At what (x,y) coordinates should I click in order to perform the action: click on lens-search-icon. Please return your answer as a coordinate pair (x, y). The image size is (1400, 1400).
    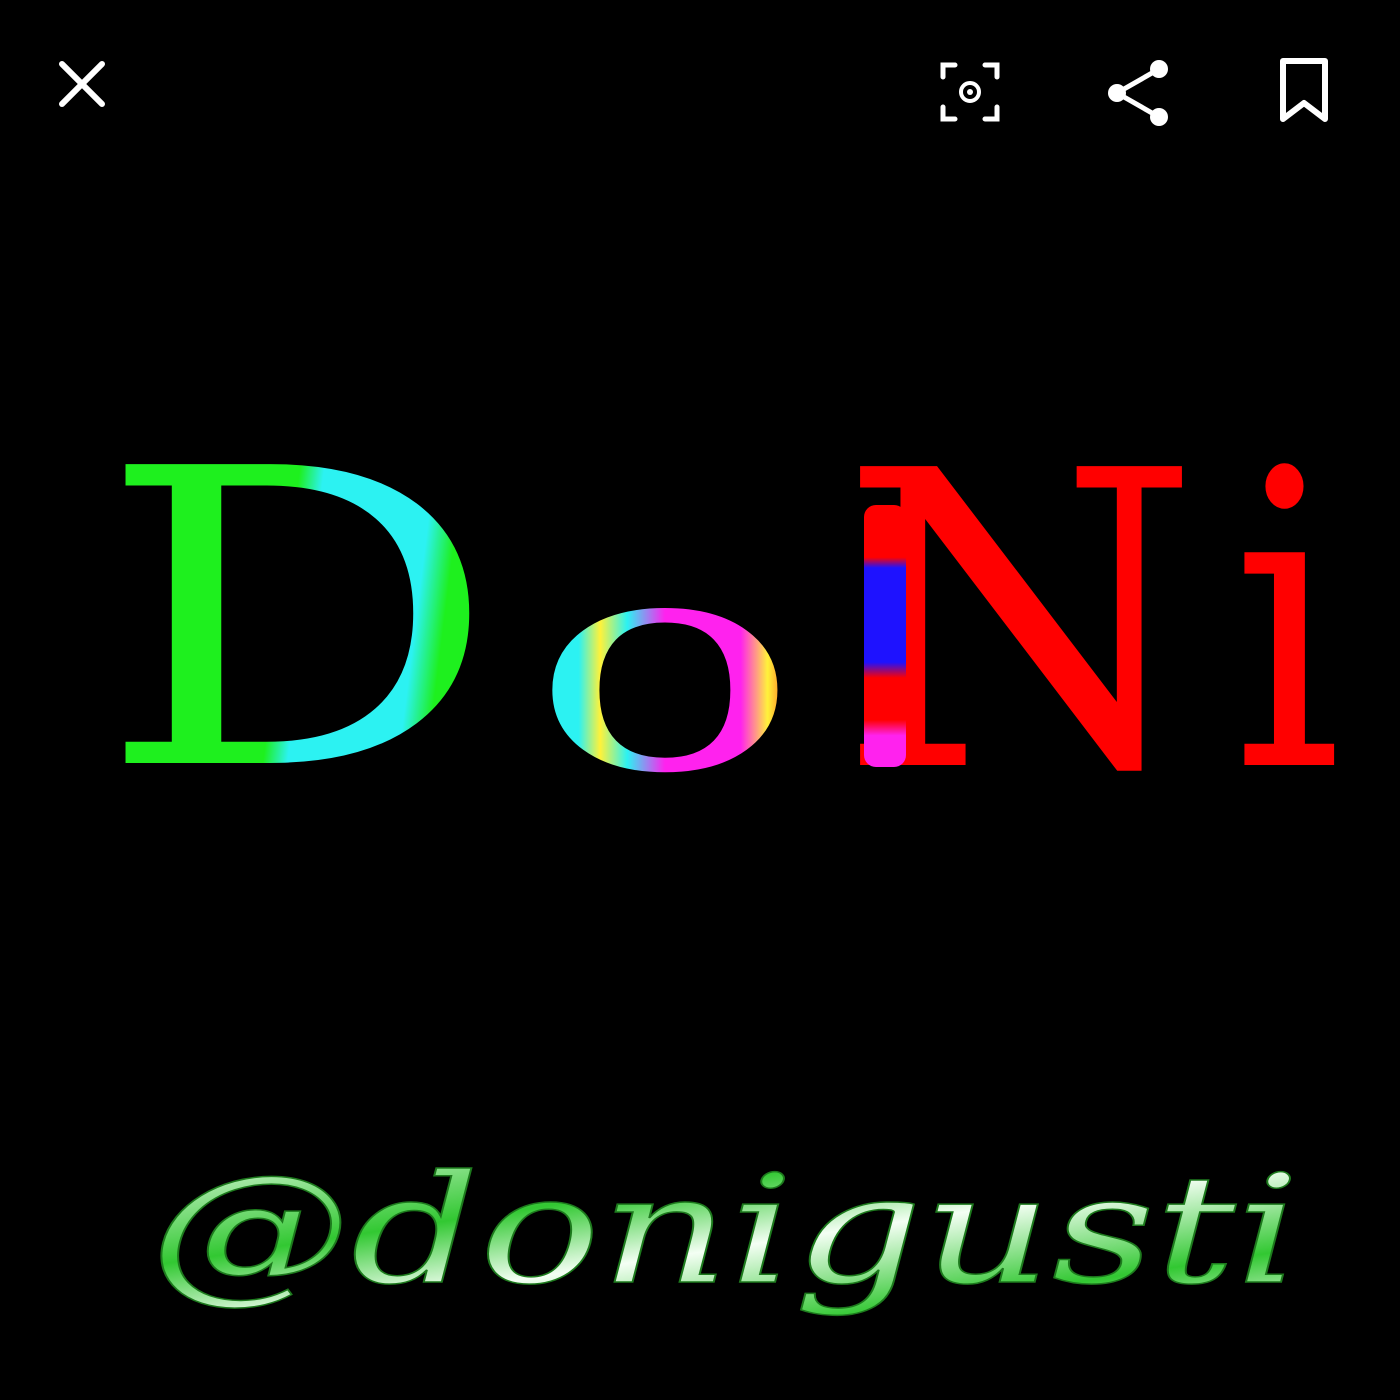
    Looking at the image, I should click on (970, 92).